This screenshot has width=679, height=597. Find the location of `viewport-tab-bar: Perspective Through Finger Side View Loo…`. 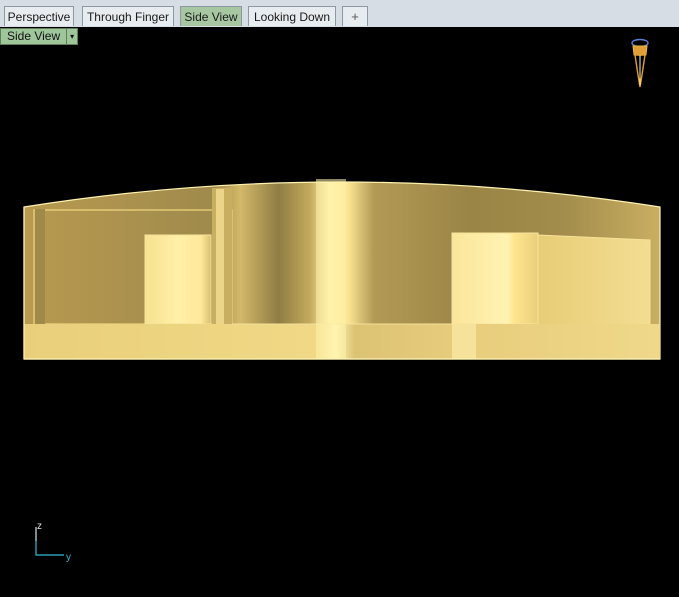

viewport-tab-bar: Perspective Through Finger Side View Loo… is located at coordinates (339, 14).